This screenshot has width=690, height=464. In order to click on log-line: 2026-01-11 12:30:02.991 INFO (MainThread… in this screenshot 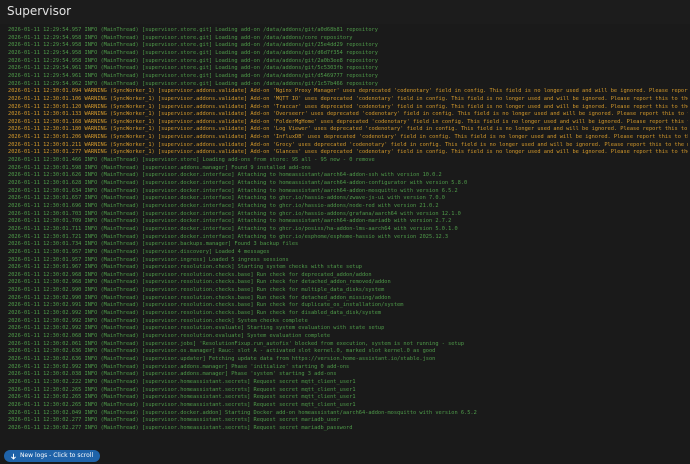, I will do `click(206, 305)`.